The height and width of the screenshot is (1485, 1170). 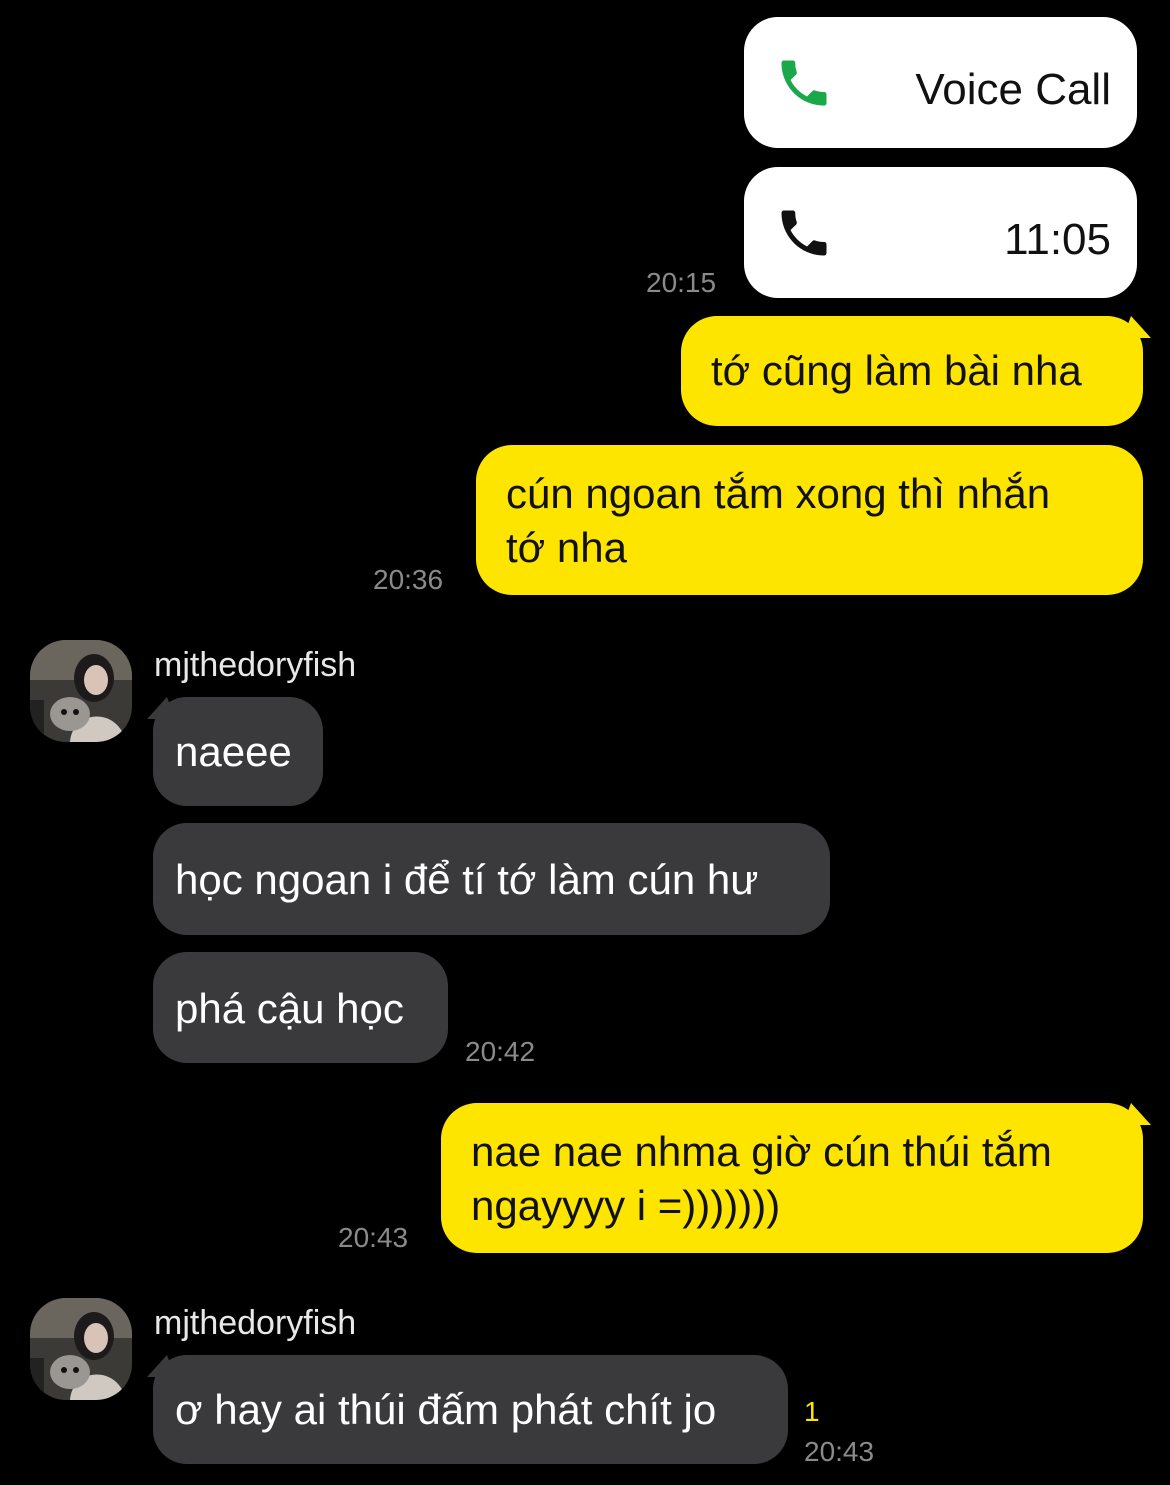 I want to click on message-text: cún ngoan tắm xong thì nhắn tớ nha, so click(x=811, y=521).